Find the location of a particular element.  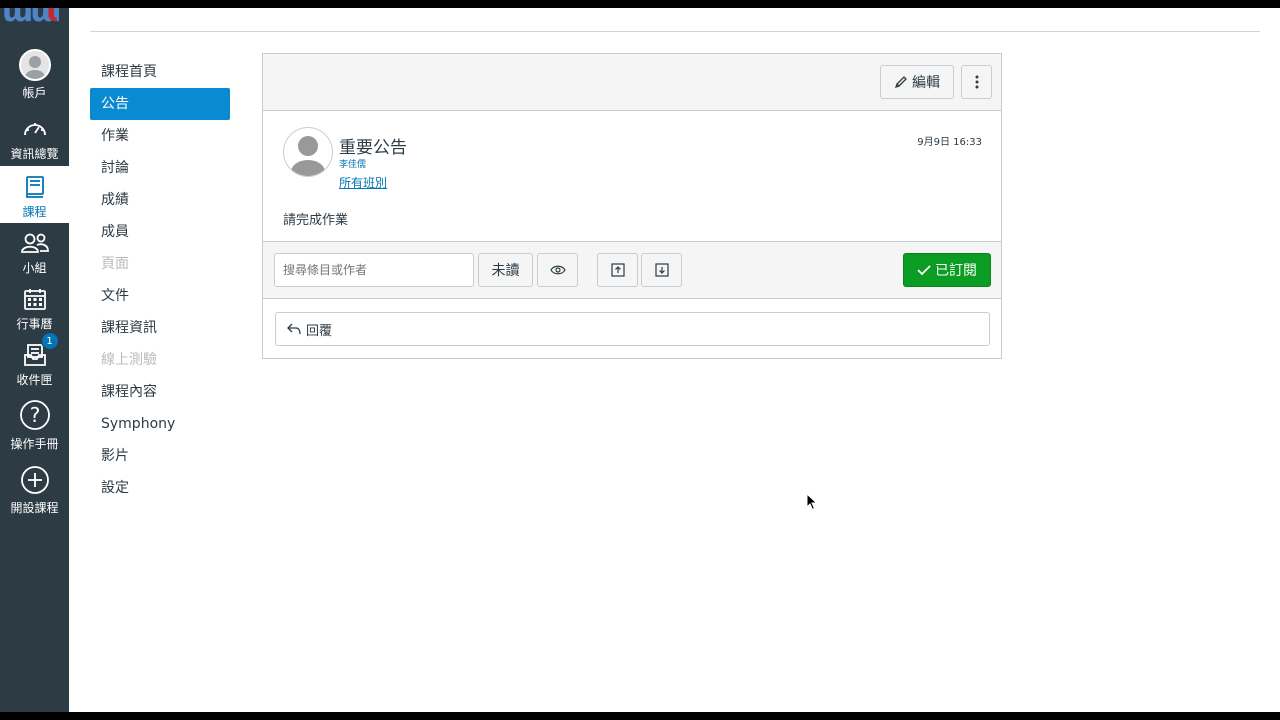

announcement-toolbar: 編輯 is located at coordinates (632, 82).